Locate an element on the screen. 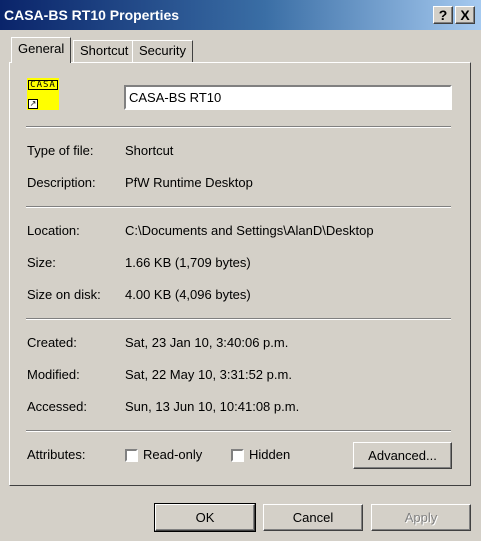  tab-general: General is located at coordinates (41, 50).